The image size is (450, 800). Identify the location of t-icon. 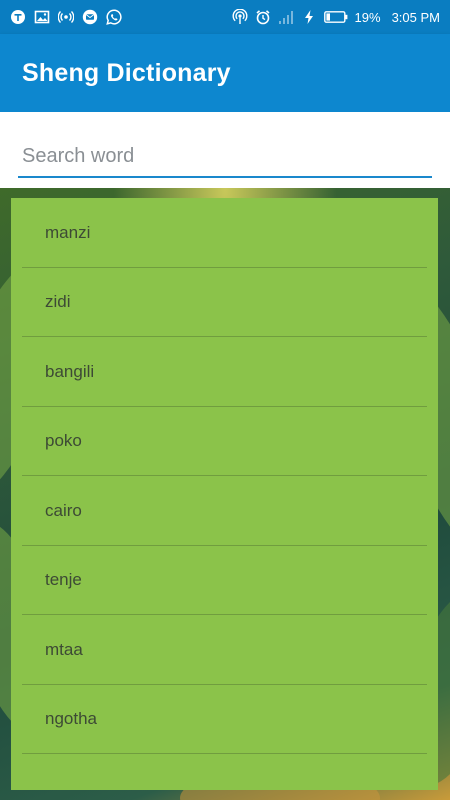
(18, 17).